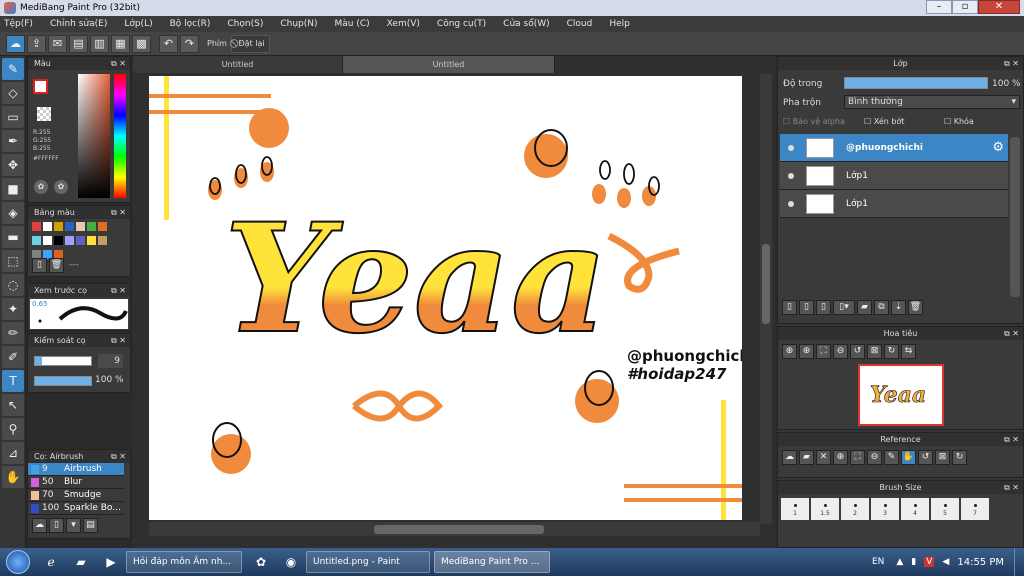 The width and height of the screenshot is (1024, 576). Describe the element at coordinates (250, 43) in the screenshot. I see `reset-button: ⃠ Đặt lại` at that location.